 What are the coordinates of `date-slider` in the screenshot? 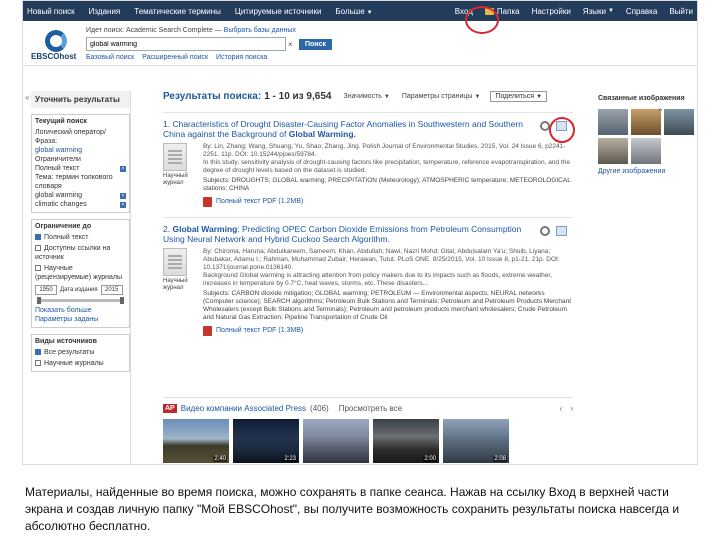 It's located at (80, 300).